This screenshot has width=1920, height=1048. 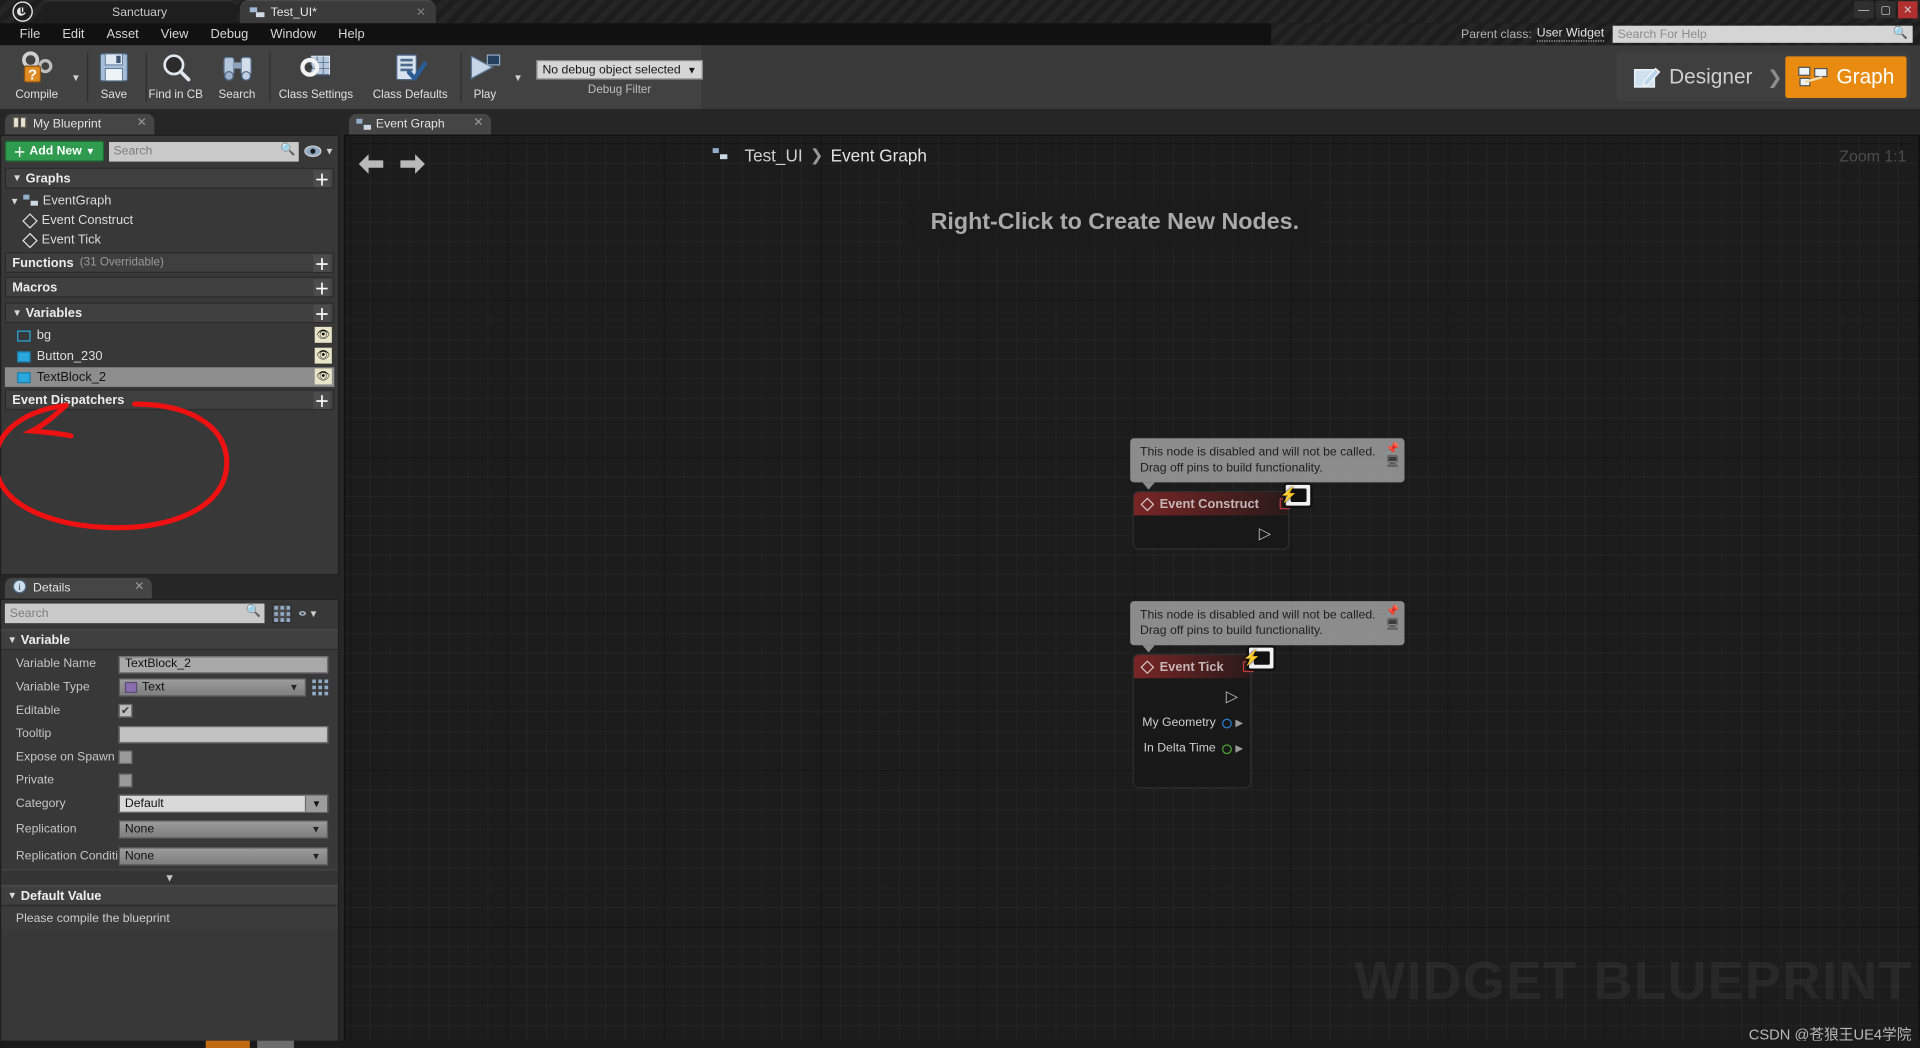 I want to click on tab-event-graph: Event Graph ✕, so click(x=420, y=124).